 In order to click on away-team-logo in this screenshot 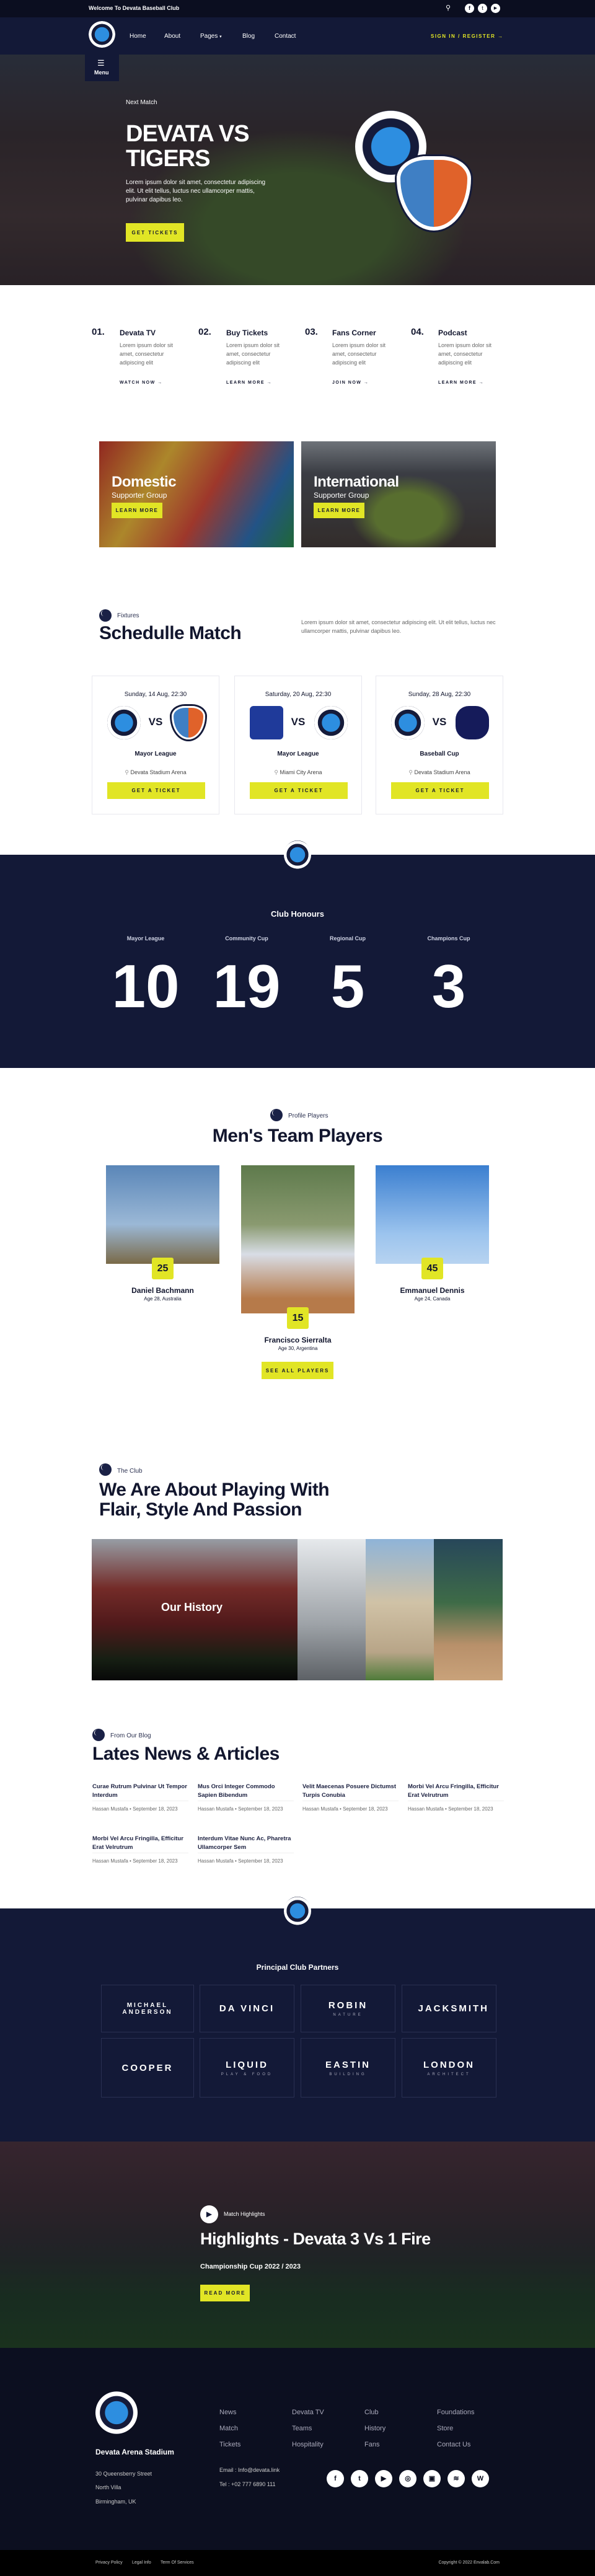, I will do `click(472, 722)`.